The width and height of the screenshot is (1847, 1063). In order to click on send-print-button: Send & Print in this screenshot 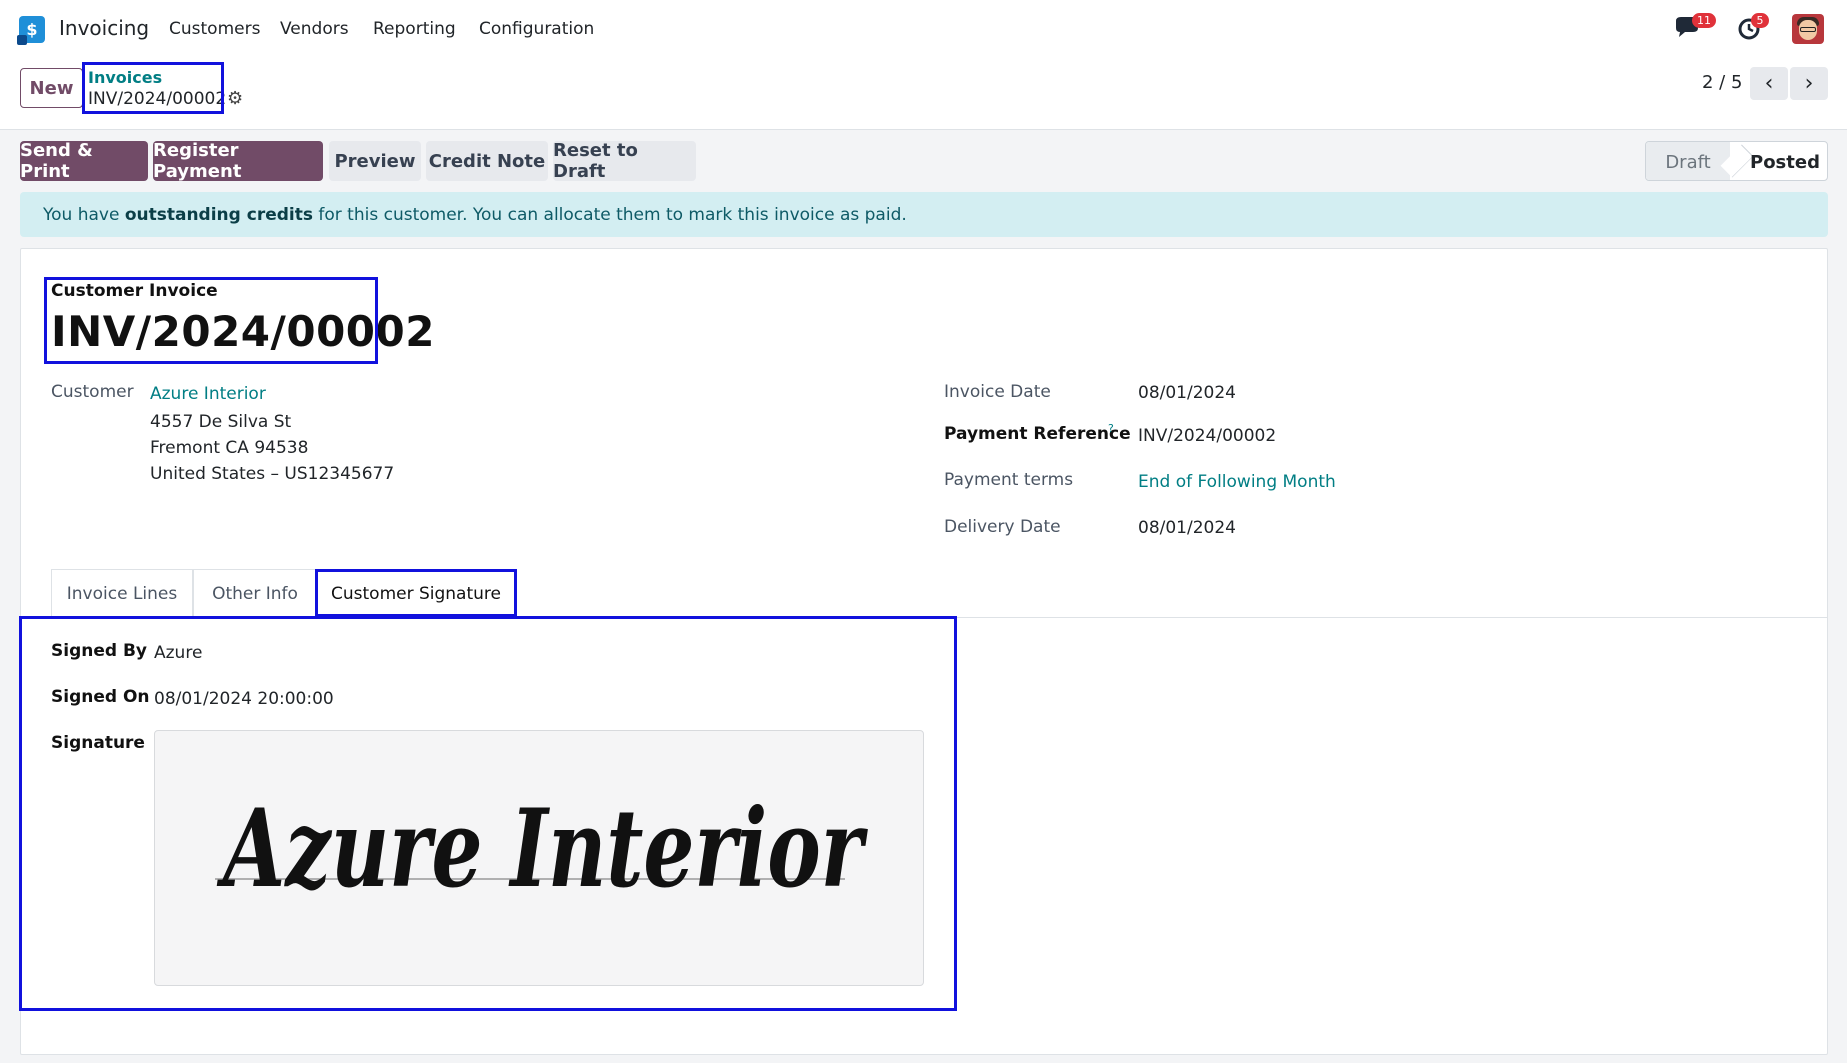, I will do `click(84, 161)`.